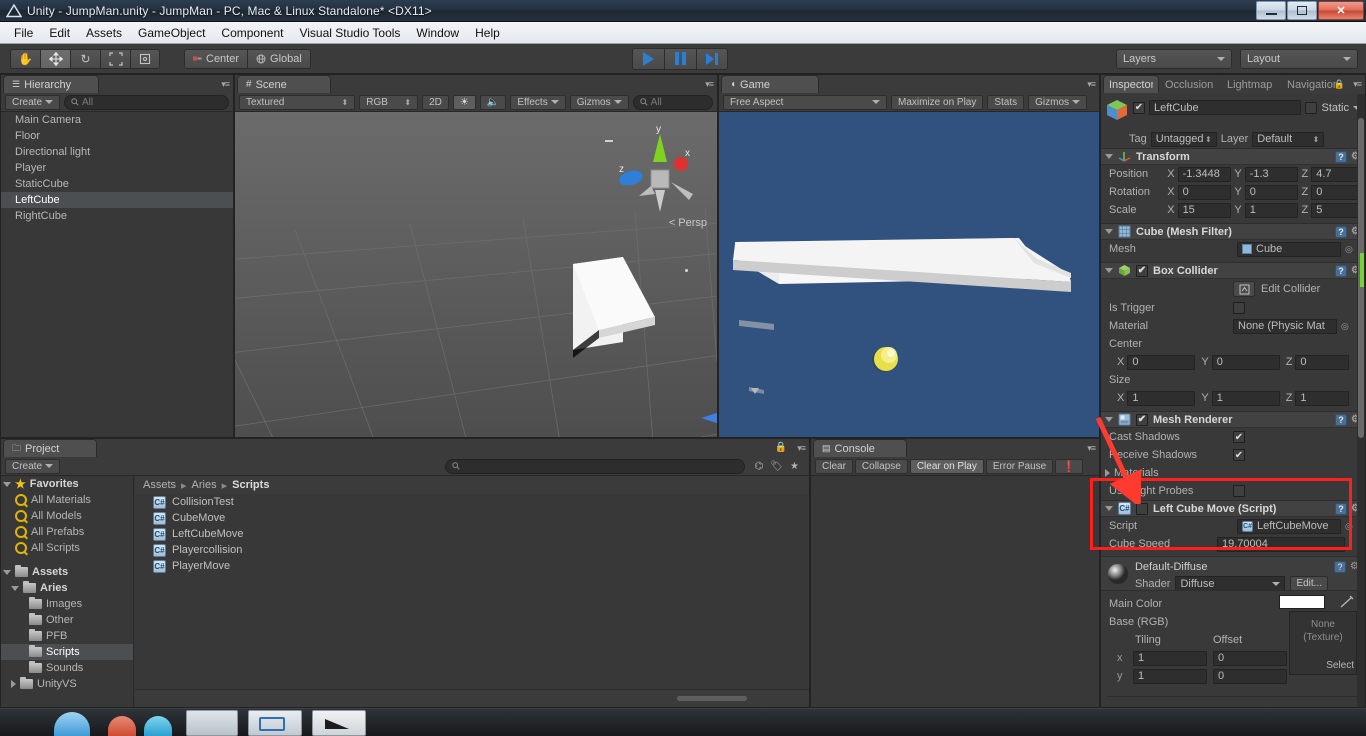  What do you see at coordinates (1131, 84) in the screenshot?
I see `tab-inspector: Inspector` at bounding box center [1131, 84].